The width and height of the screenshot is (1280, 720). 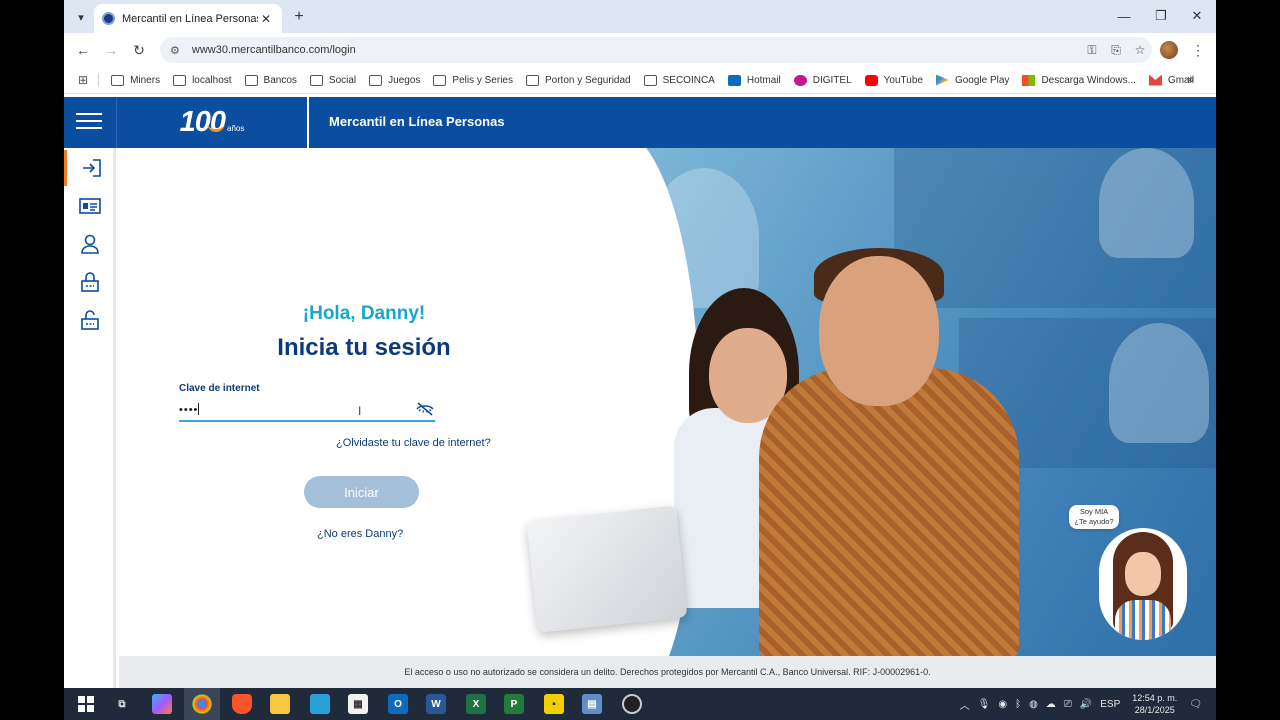 I want to click on task-view-icon: ⧉, so click(x=122, y=704).